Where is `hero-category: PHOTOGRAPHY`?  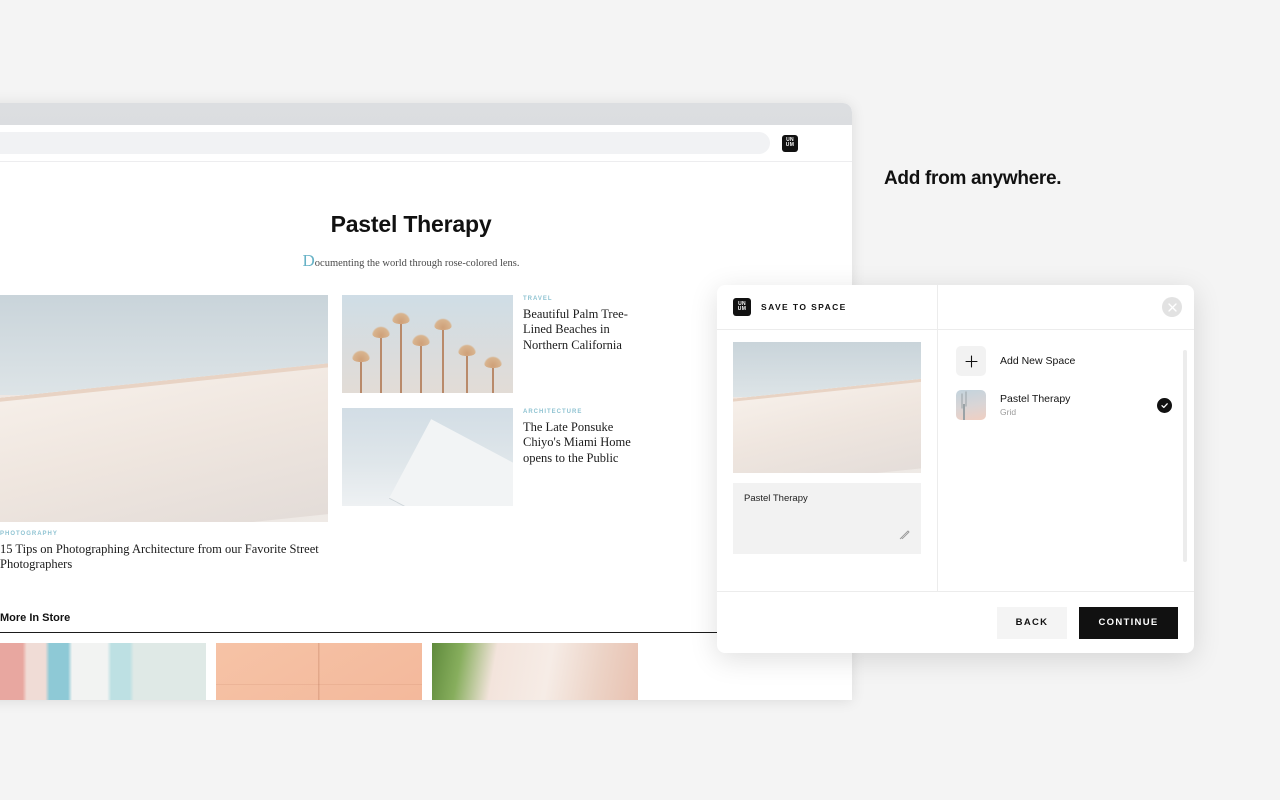 hero-category: PHOTOGRAPHY is located at coordinates (164, 534).